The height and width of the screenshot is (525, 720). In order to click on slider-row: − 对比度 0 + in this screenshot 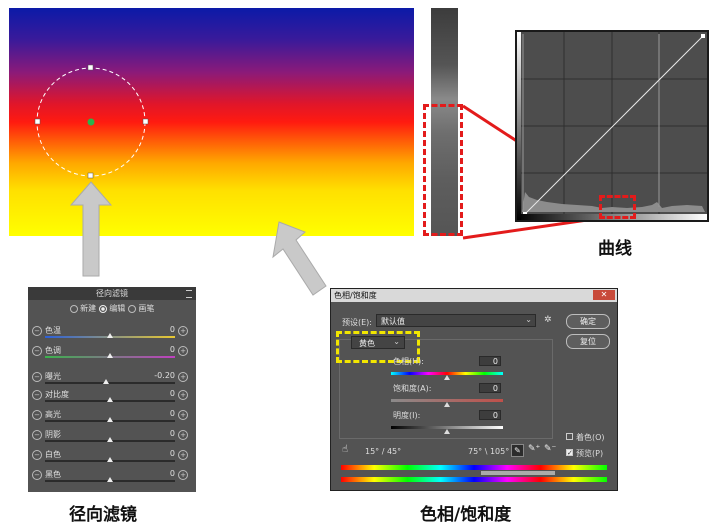, I will do `click(112, 397)`.